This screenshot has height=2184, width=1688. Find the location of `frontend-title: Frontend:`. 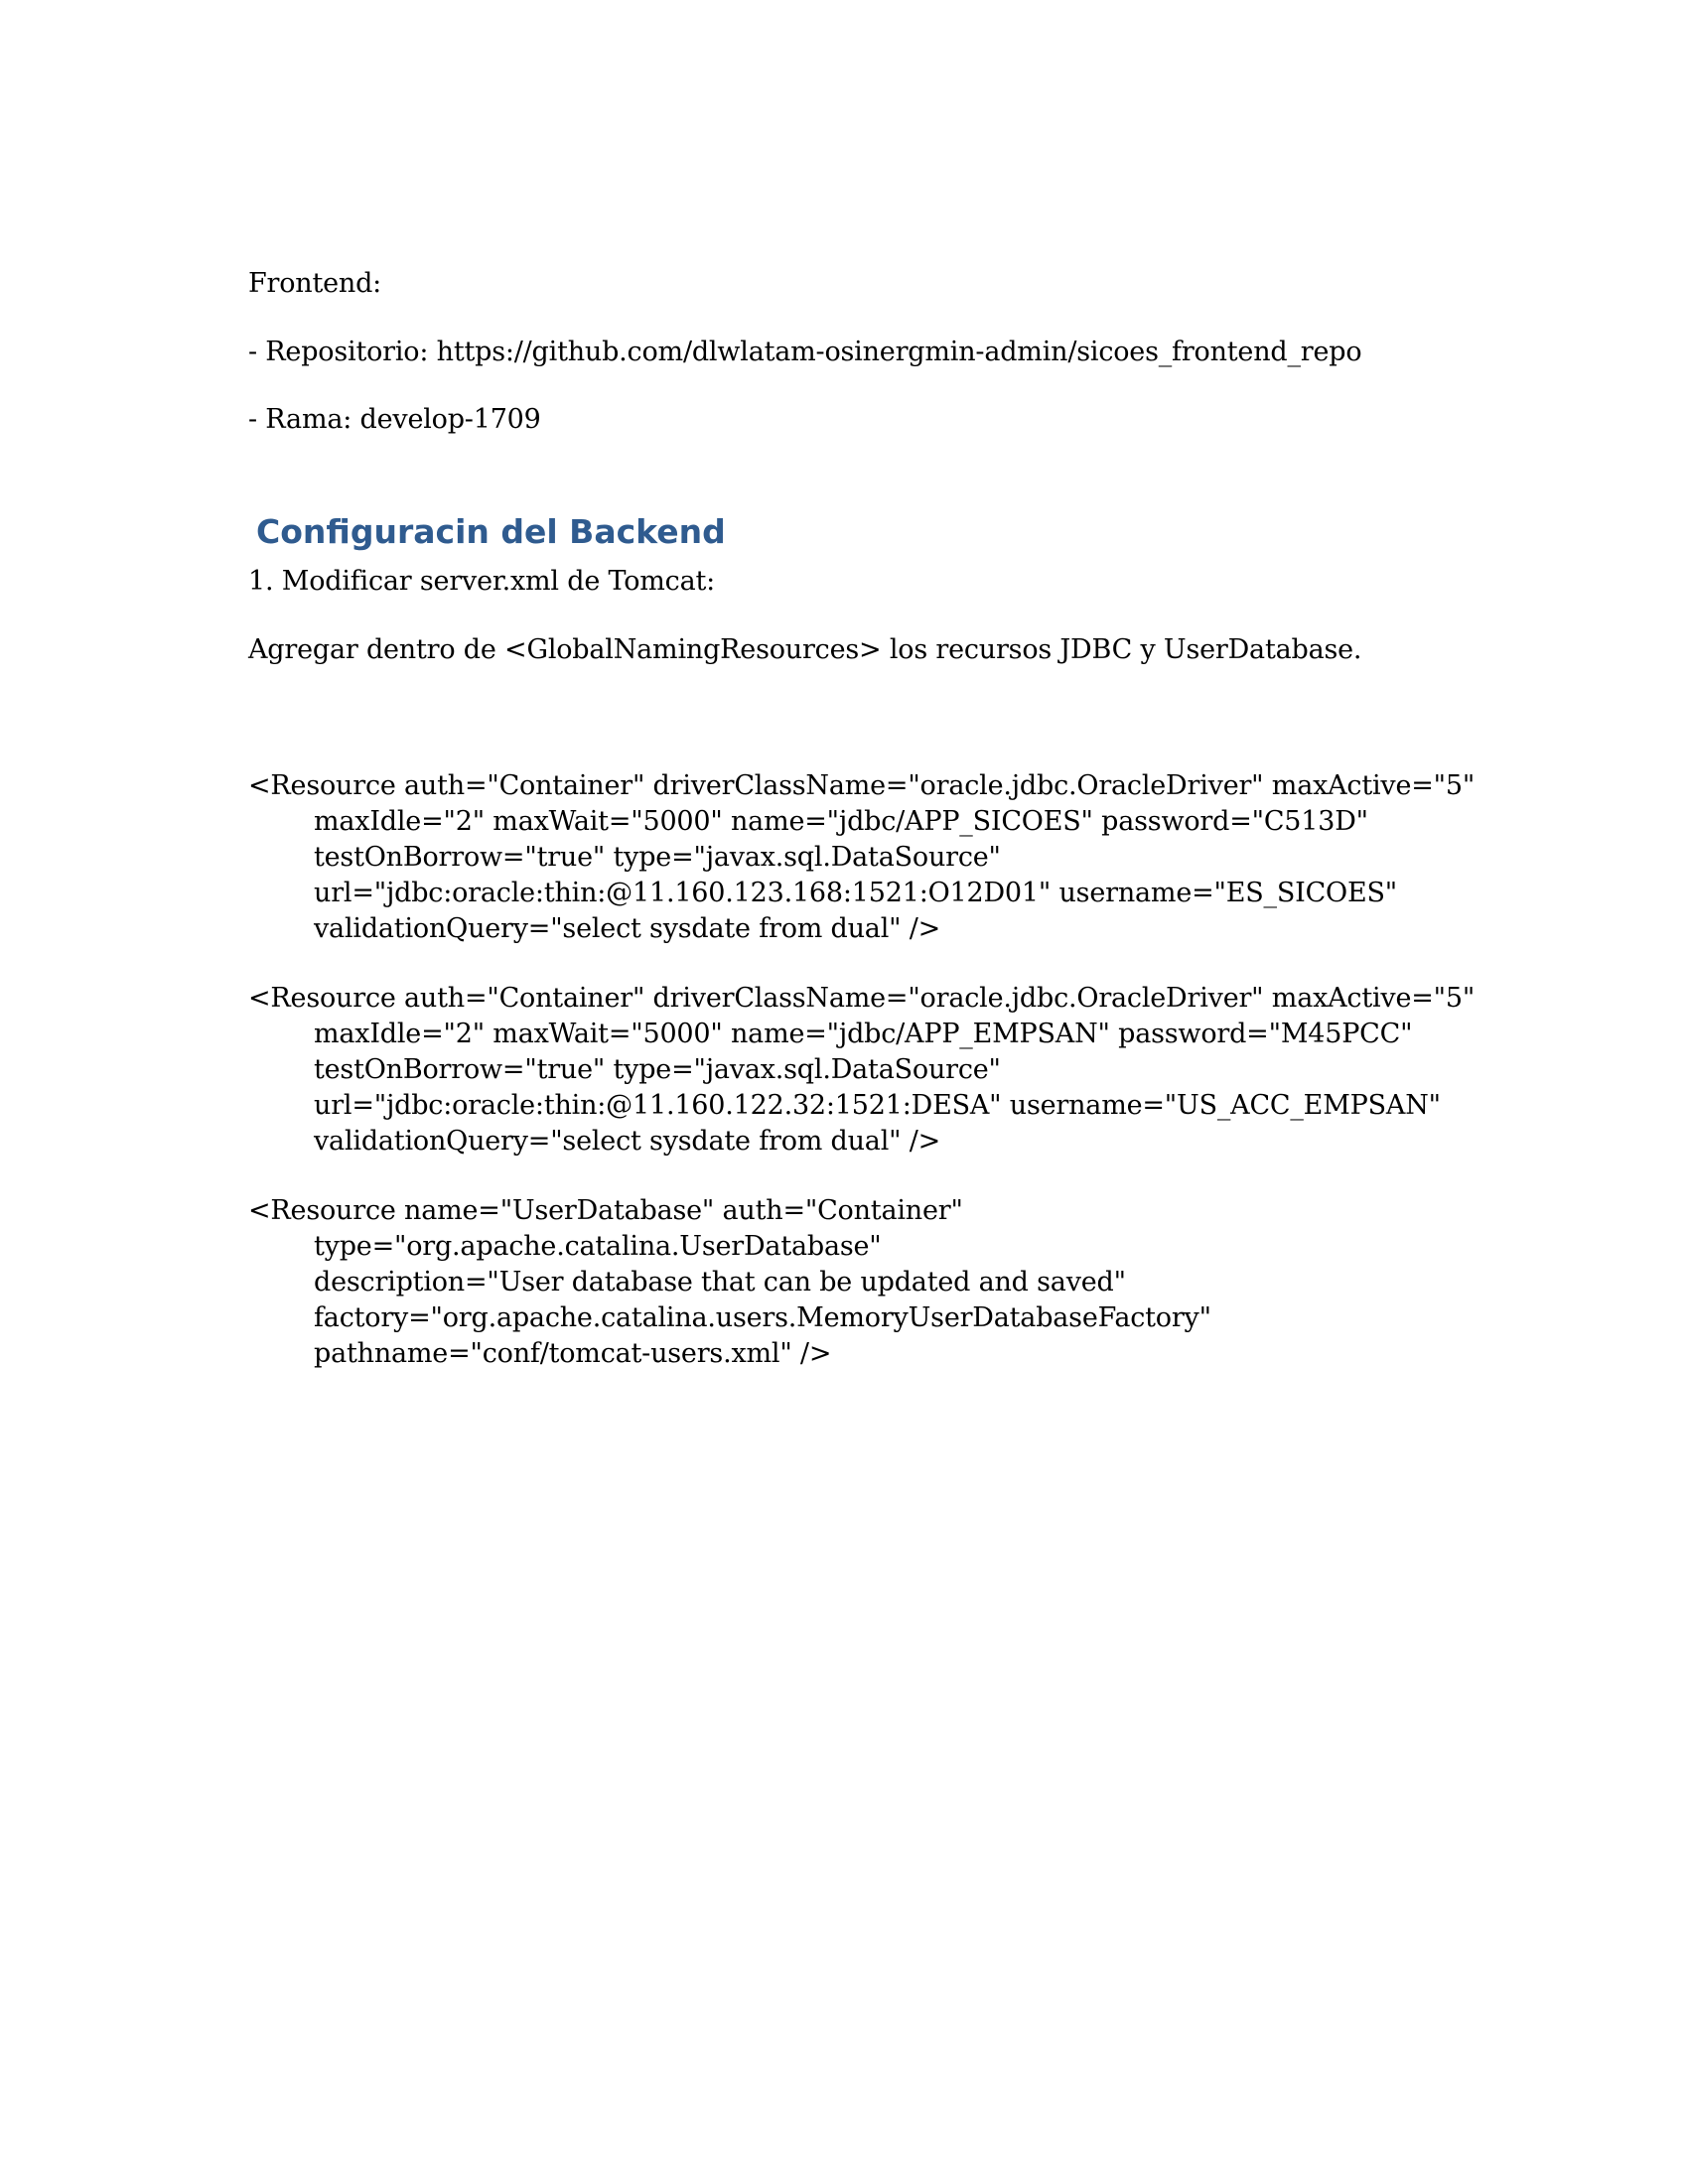

frontend-title: Frontend: is located at coordinates (315, 283).